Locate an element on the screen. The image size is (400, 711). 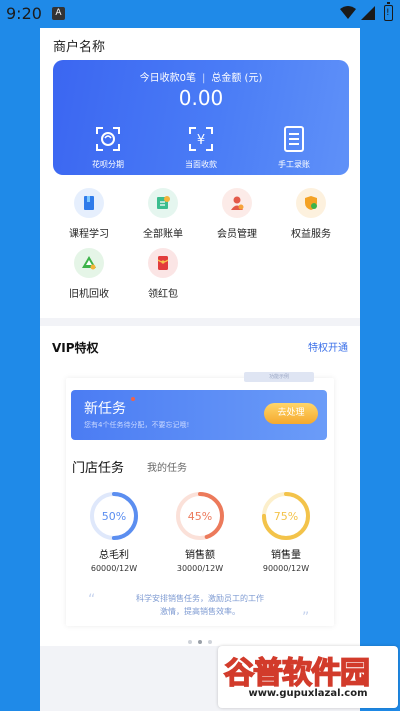
gauge-gross-profit: 50% 总毛利 60000/12W is located at coordinates (114, 531).